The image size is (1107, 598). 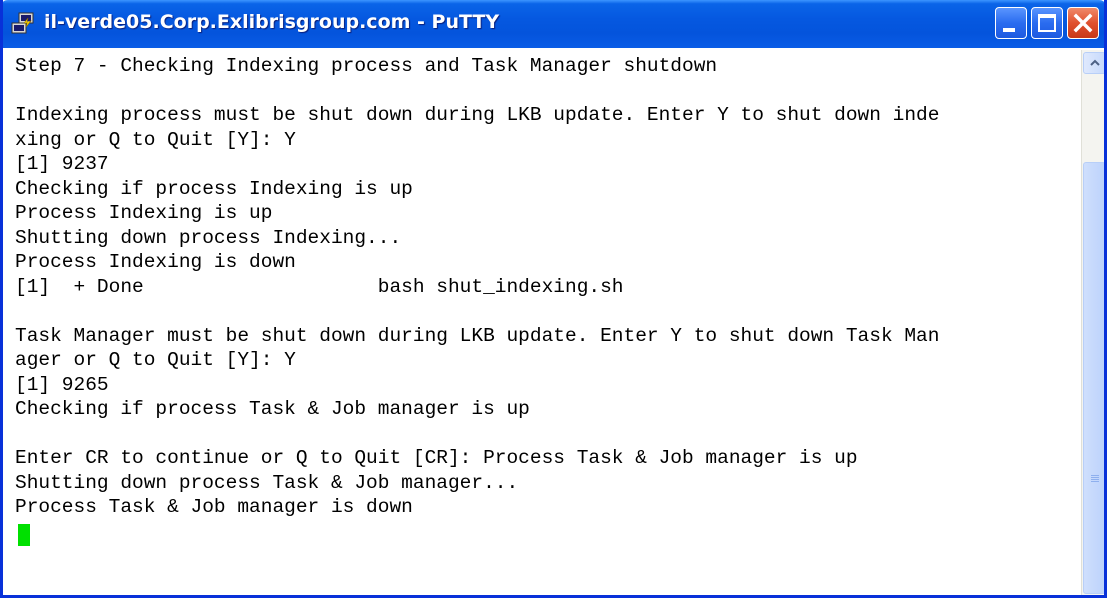 What do you see at coordinates (1011, 23) in the screenshot?
I see `minimize-button` at bounding box center [1011, 23].